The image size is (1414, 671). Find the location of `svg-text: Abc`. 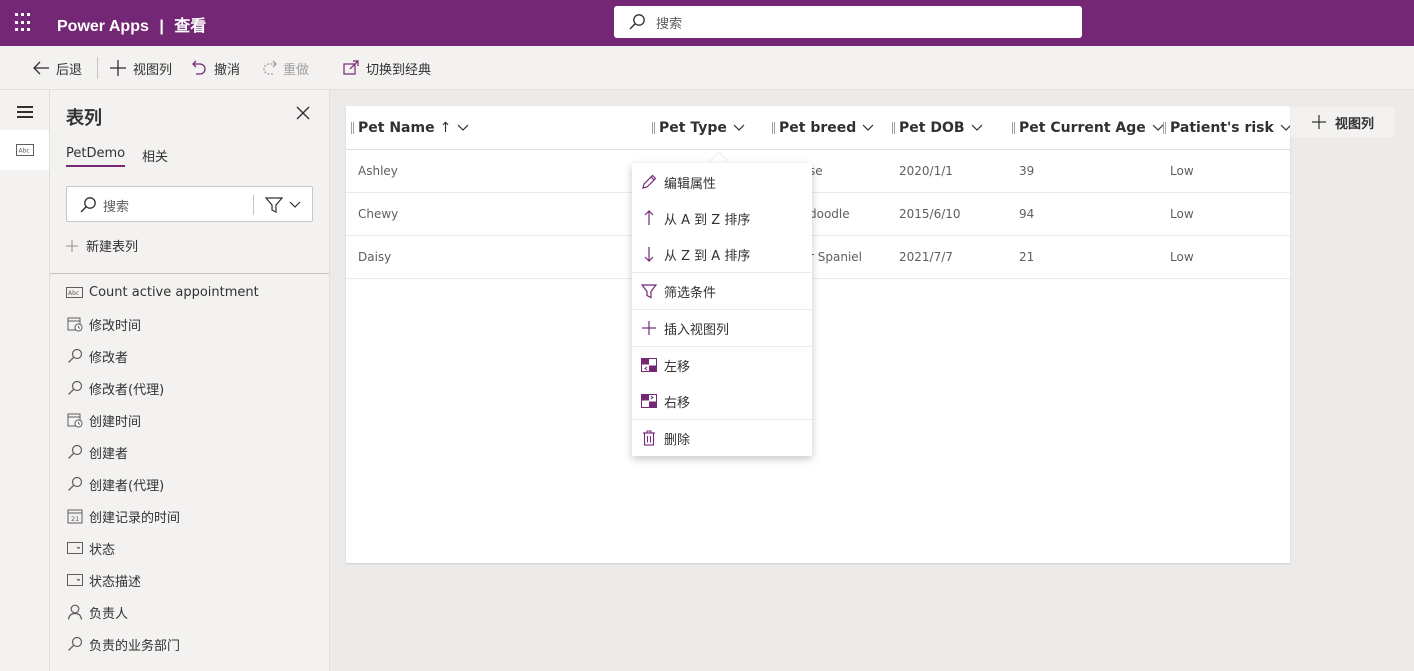

svg-text: Abc is located at coordinates (73, 293).